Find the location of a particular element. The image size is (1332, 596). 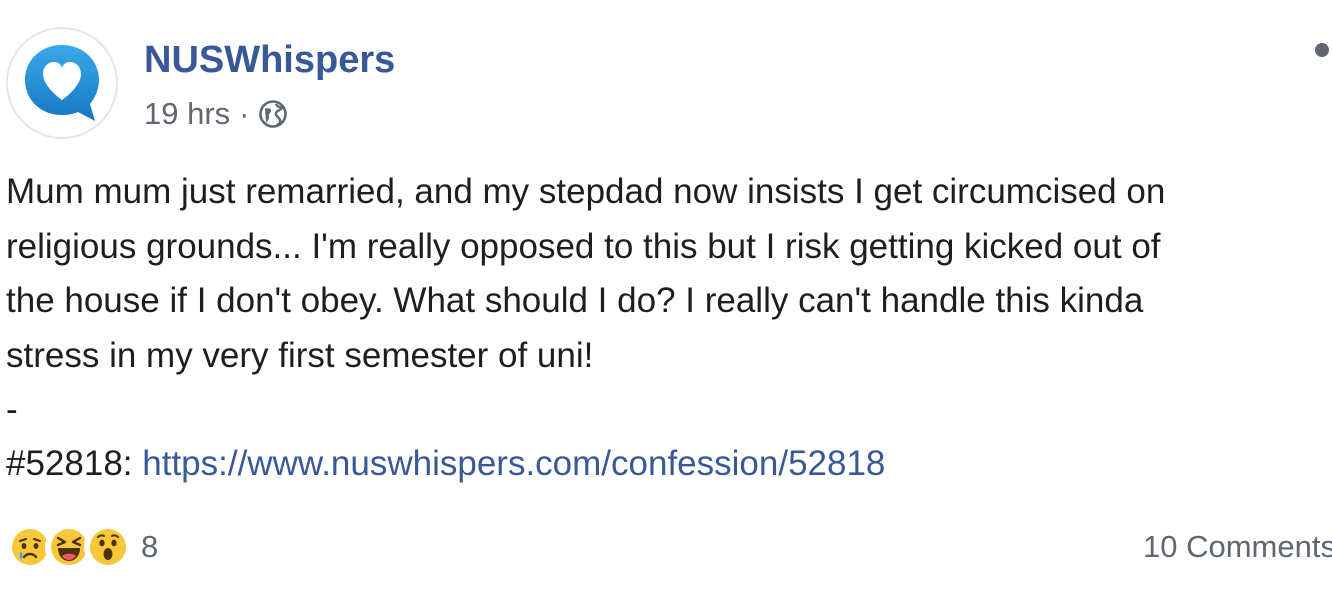

post-meta: 19 hrs · is located at coordinates (216, 114).